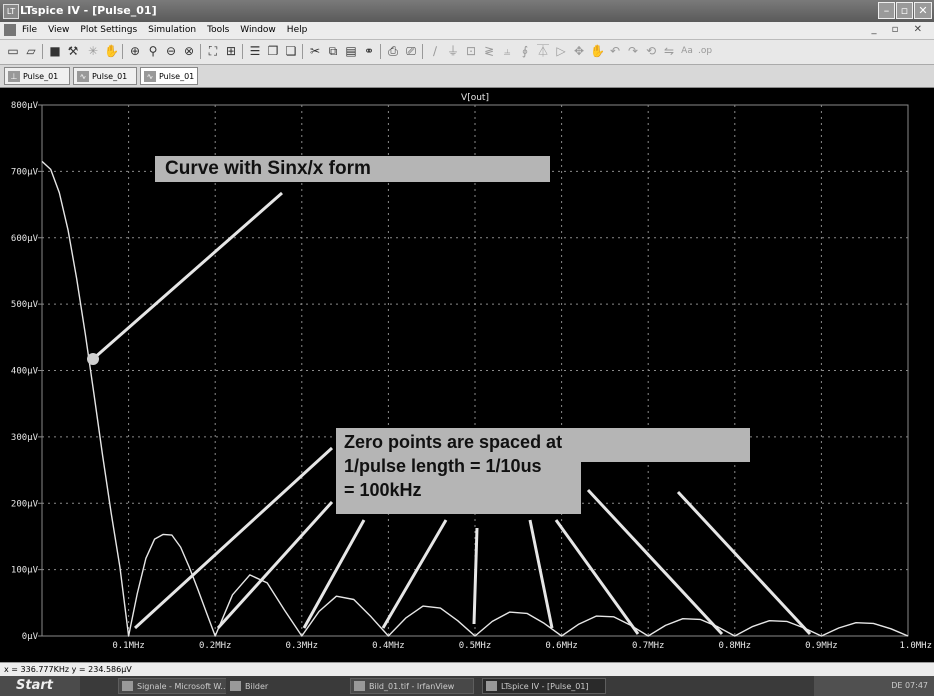 Image resolution: width=934 pixels, height=696 pixels. What do you see at coordinates (315, 51) in the screenshot?
I see `cut-icon: ✂` at bounding box center [315, 51].